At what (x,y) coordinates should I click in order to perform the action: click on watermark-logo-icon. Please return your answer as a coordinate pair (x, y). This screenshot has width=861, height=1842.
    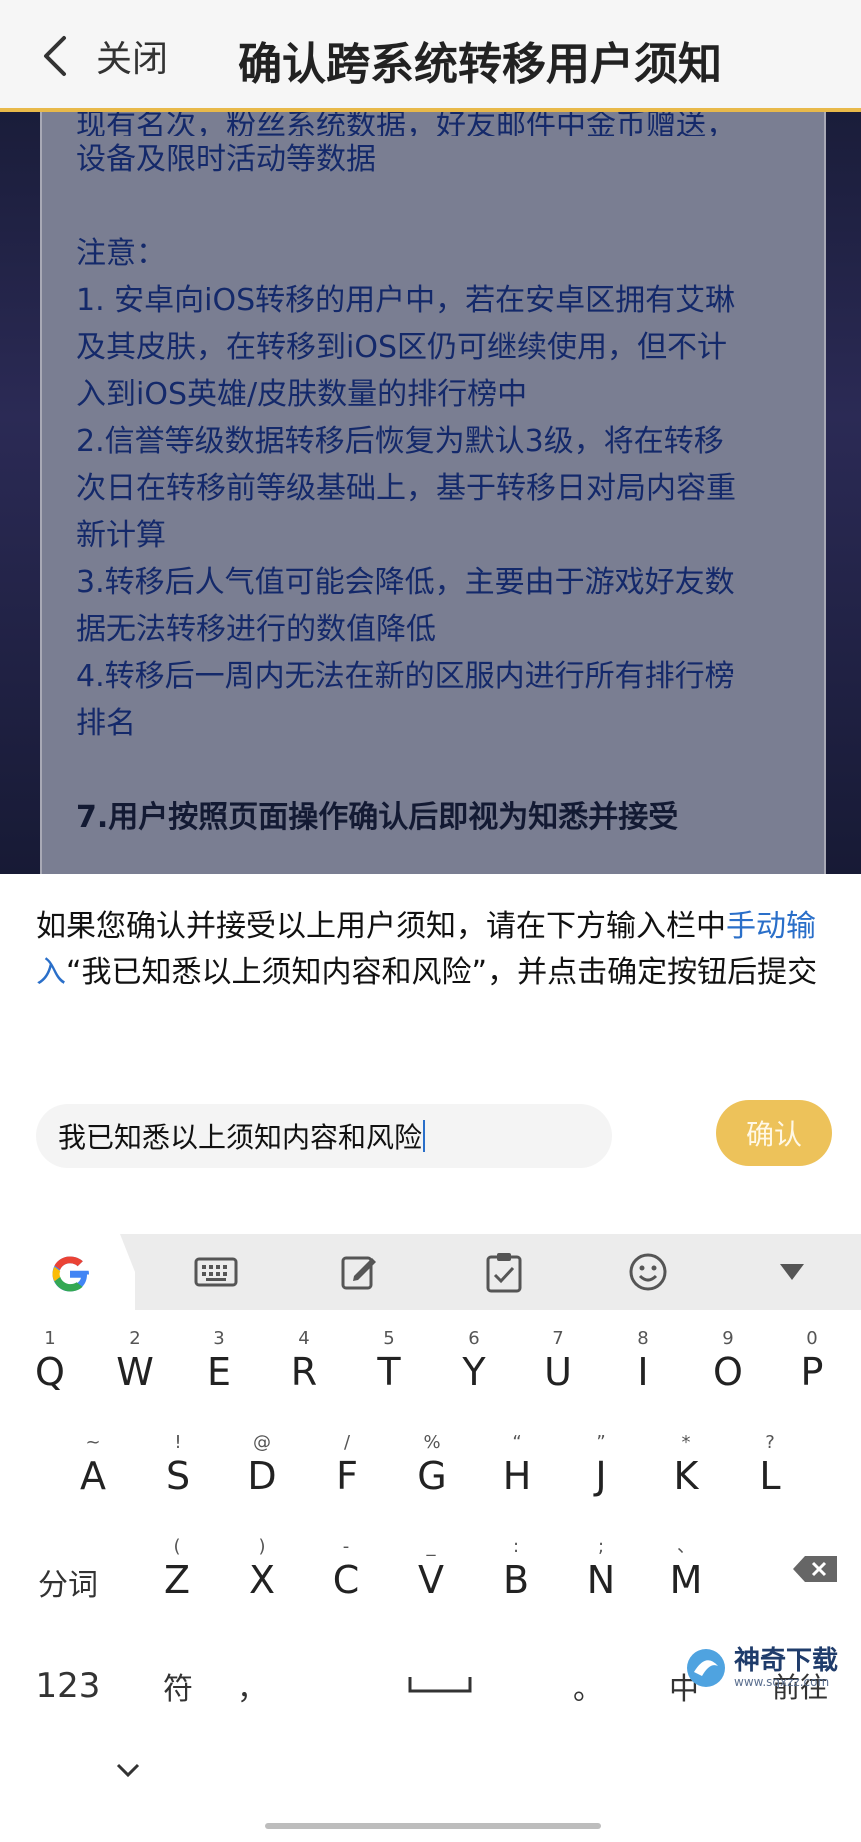
    Looking at the image, I should click on (706, 1668).